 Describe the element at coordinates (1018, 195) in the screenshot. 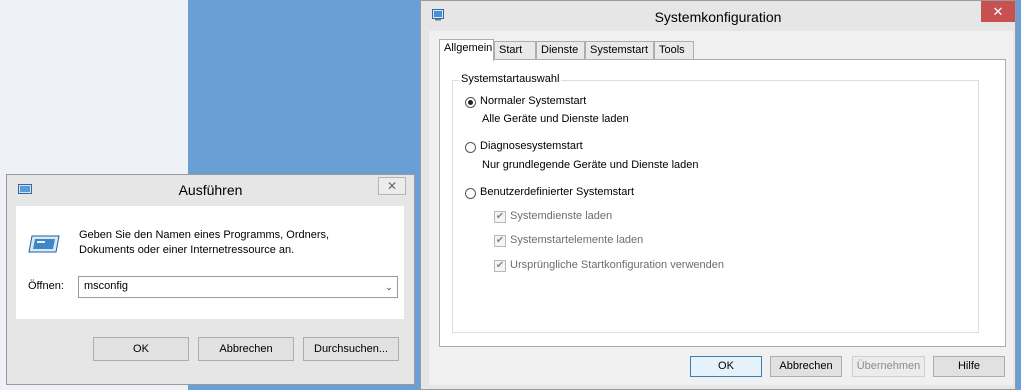

I see `desktop-background-right` at that location.